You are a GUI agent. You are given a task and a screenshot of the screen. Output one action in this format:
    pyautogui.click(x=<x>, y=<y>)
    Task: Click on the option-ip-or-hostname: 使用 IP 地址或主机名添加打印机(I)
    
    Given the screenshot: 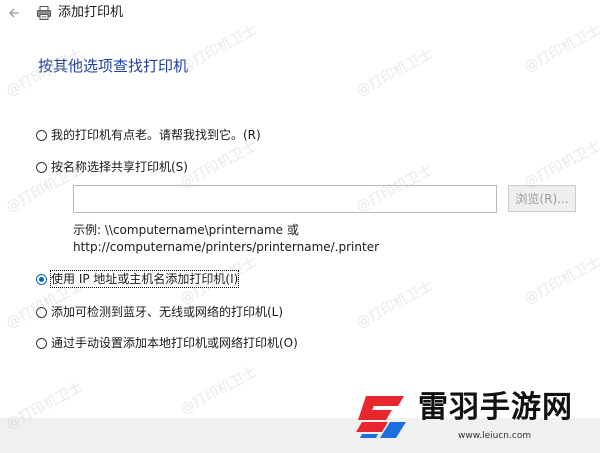 What is the action you would take?
    pyautogui.click(x=138, y=279)
    